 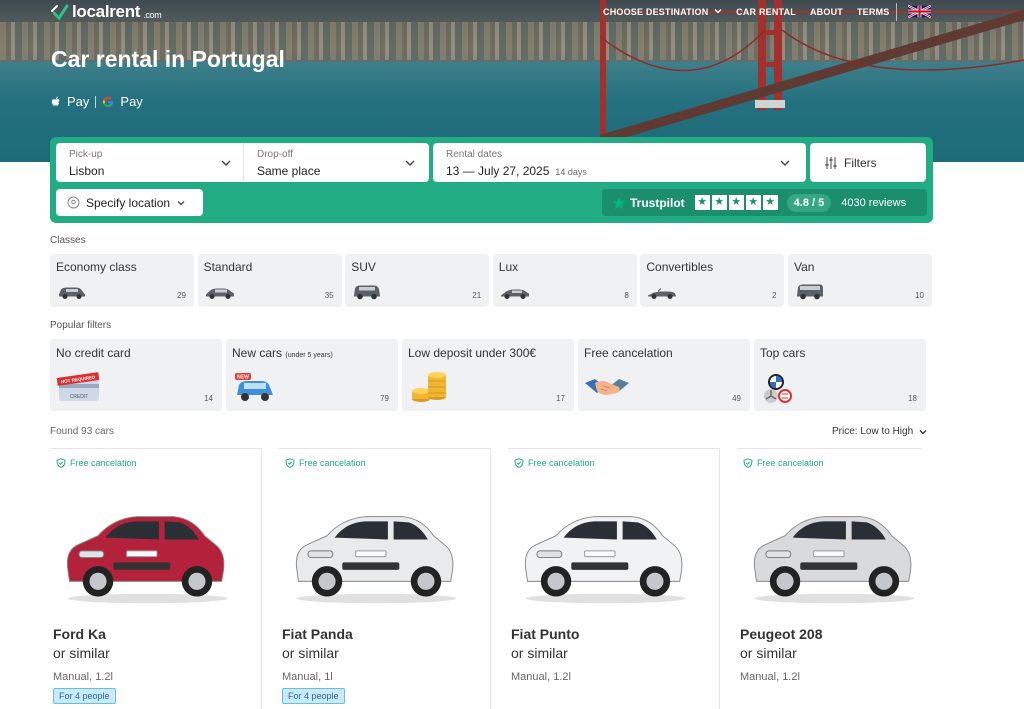 What do you see at coordinates (896, 12) in the screenshot?
I see `nav-divider` at bounding box center [896, 12].